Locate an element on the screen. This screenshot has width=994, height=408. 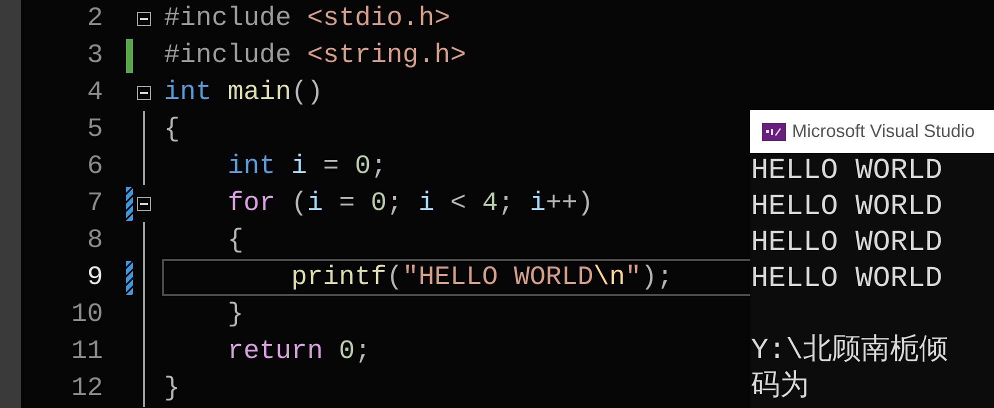
window-title: Microsoft Visual Studio is located at coordinates (883, 131).